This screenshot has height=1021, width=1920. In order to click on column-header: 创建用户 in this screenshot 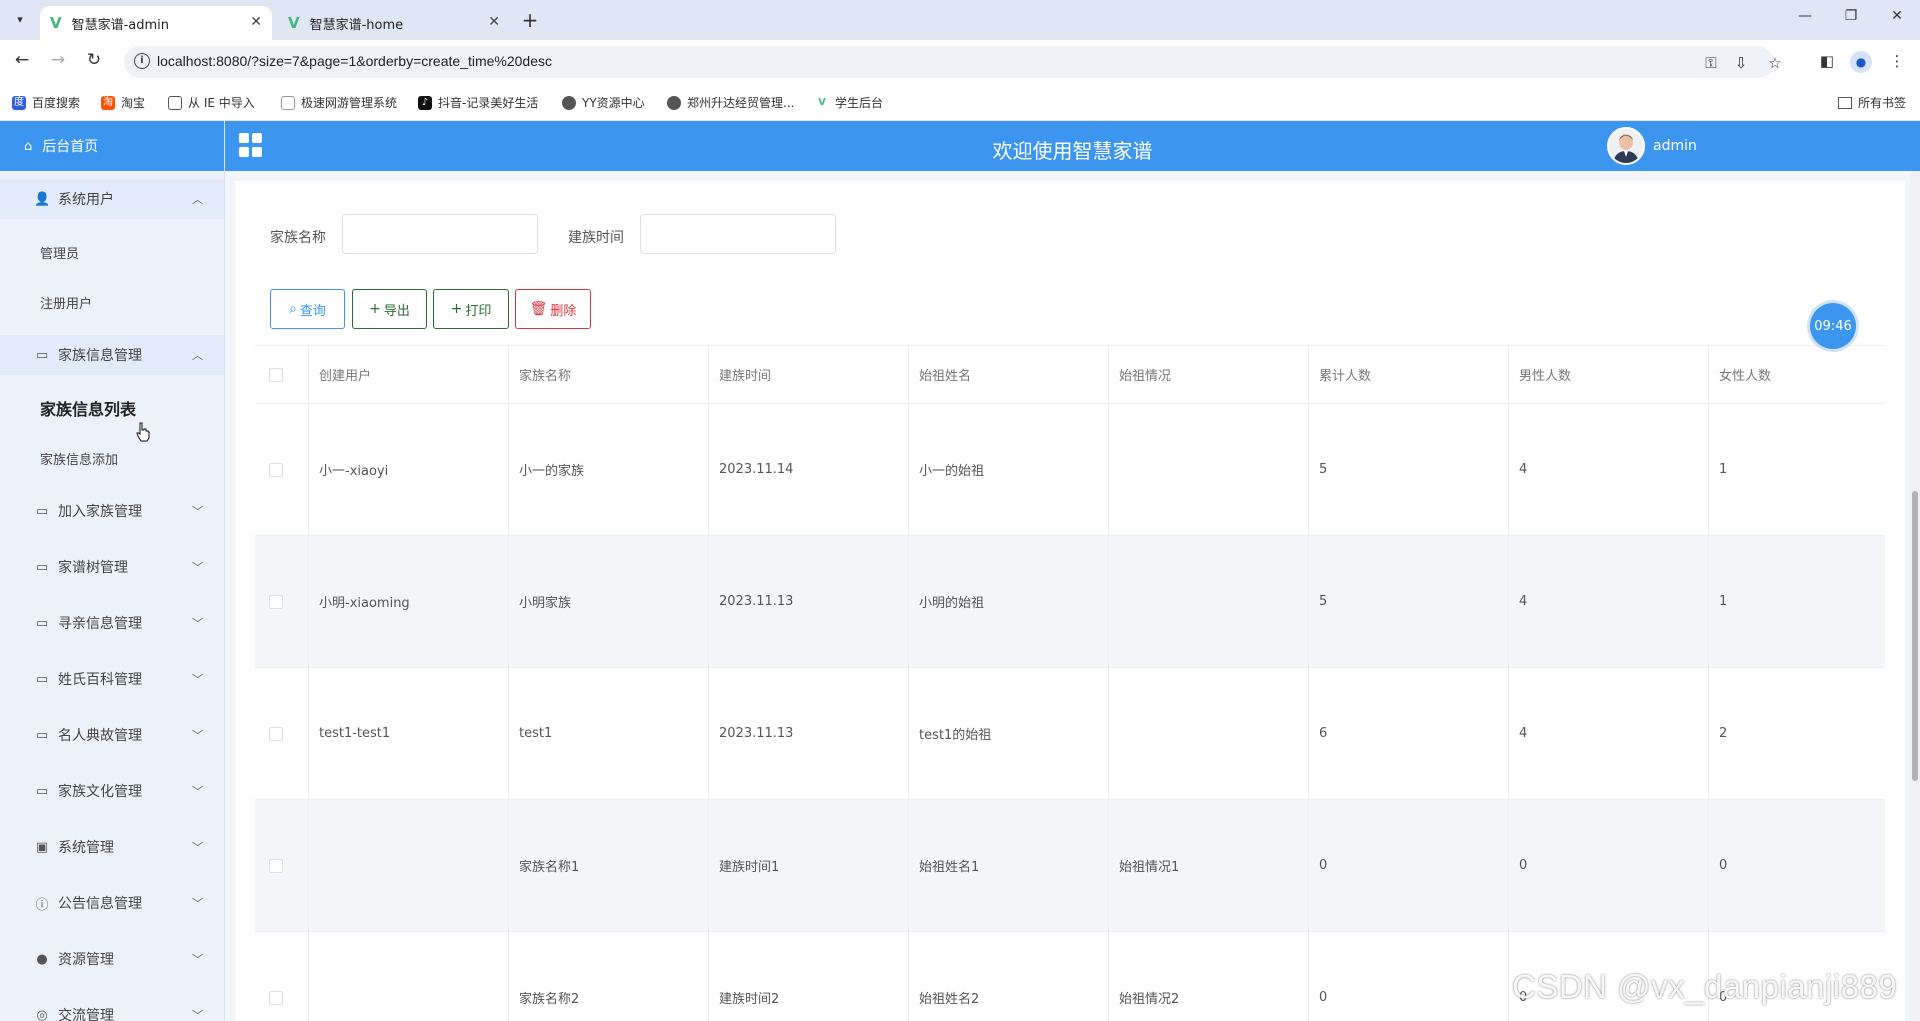, I will do `click(409, 374)`.